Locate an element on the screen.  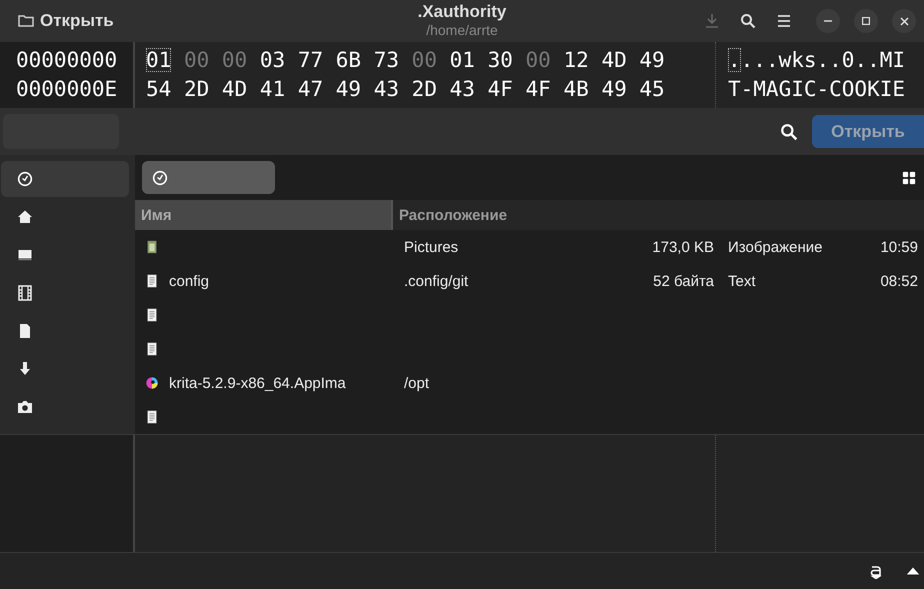
folder-icon is located at coordinates (26, 21).